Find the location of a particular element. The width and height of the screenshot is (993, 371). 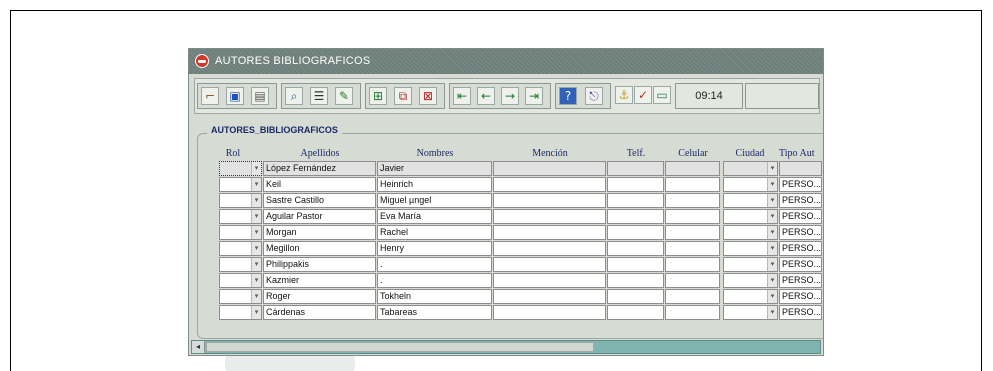

nombres-field: Javier is located at coordinates (434, 168).